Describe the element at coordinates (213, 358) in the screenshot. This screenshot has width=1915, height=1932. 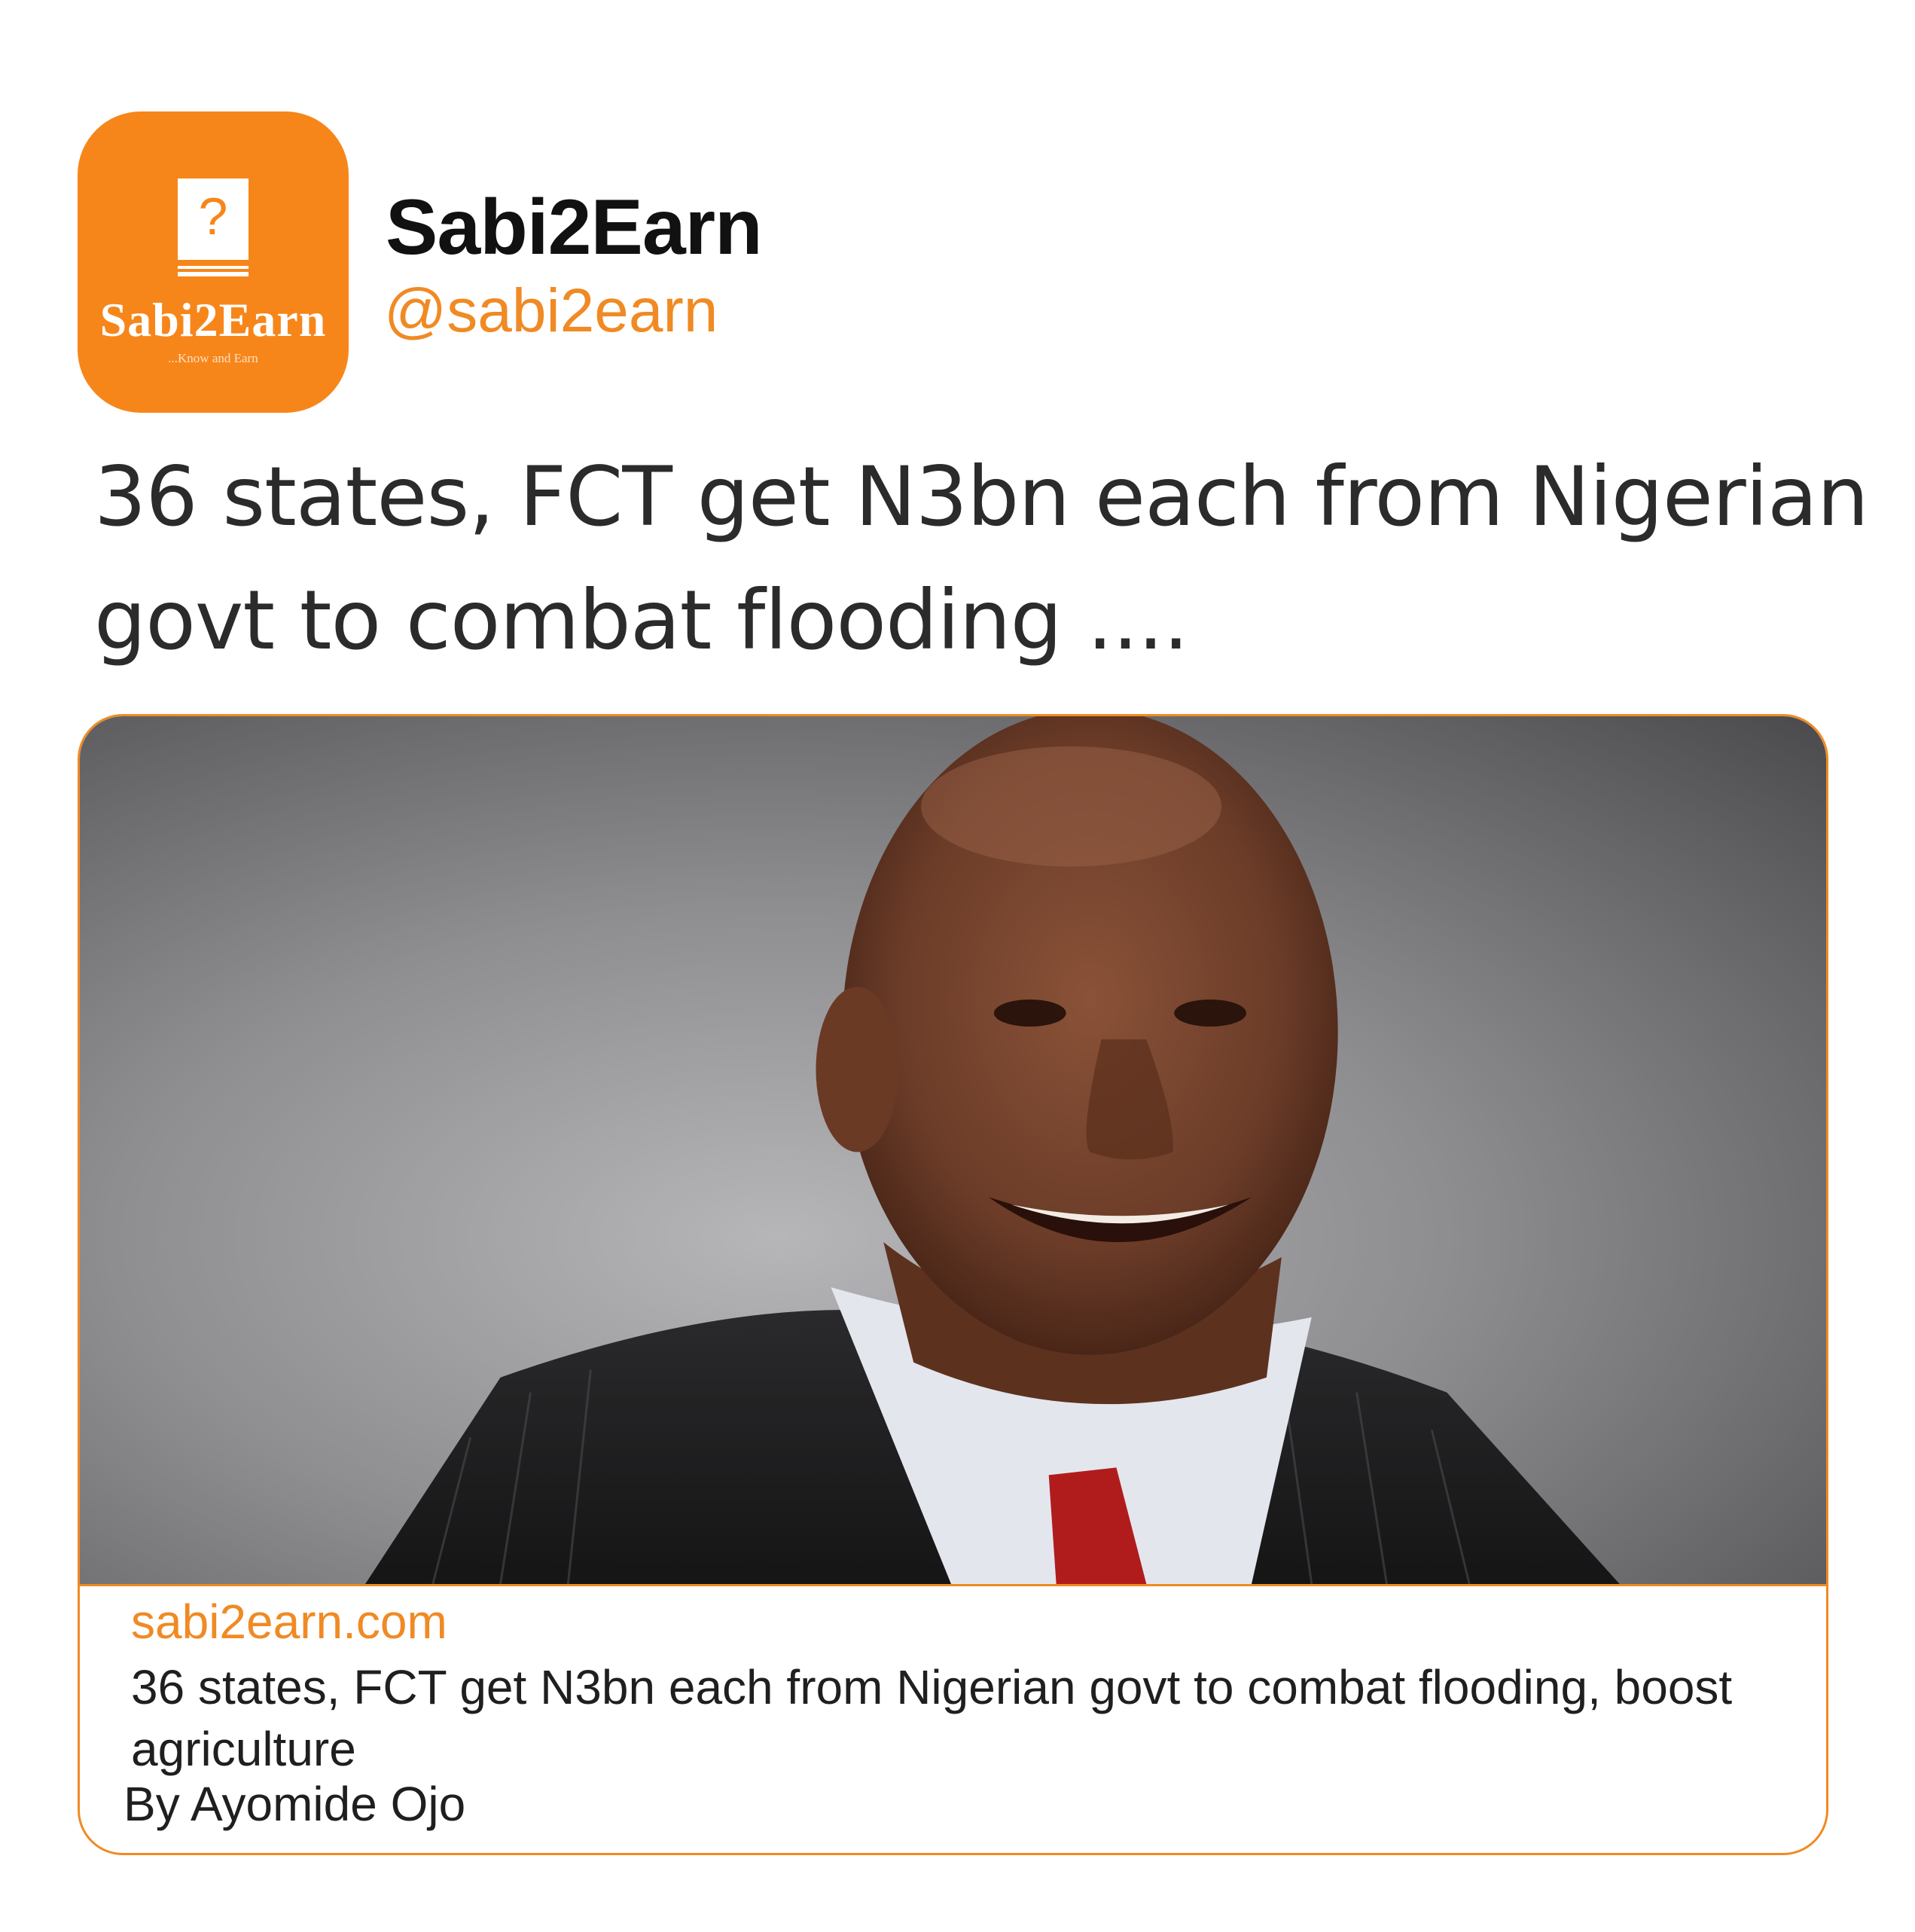
I see `avatar-logo-tagline: ...Know and Earn` at that location.